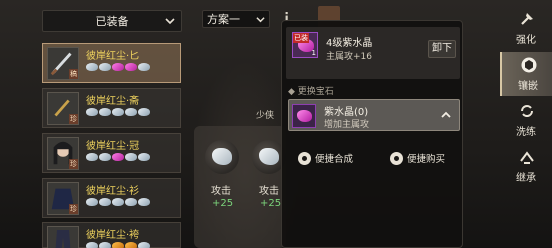 The height and width of the screenshot is (248, 552). What do you see at coordinates (527, 157) in the screenshot?
I see `inherit-icon` at bounding box center [527, 157].